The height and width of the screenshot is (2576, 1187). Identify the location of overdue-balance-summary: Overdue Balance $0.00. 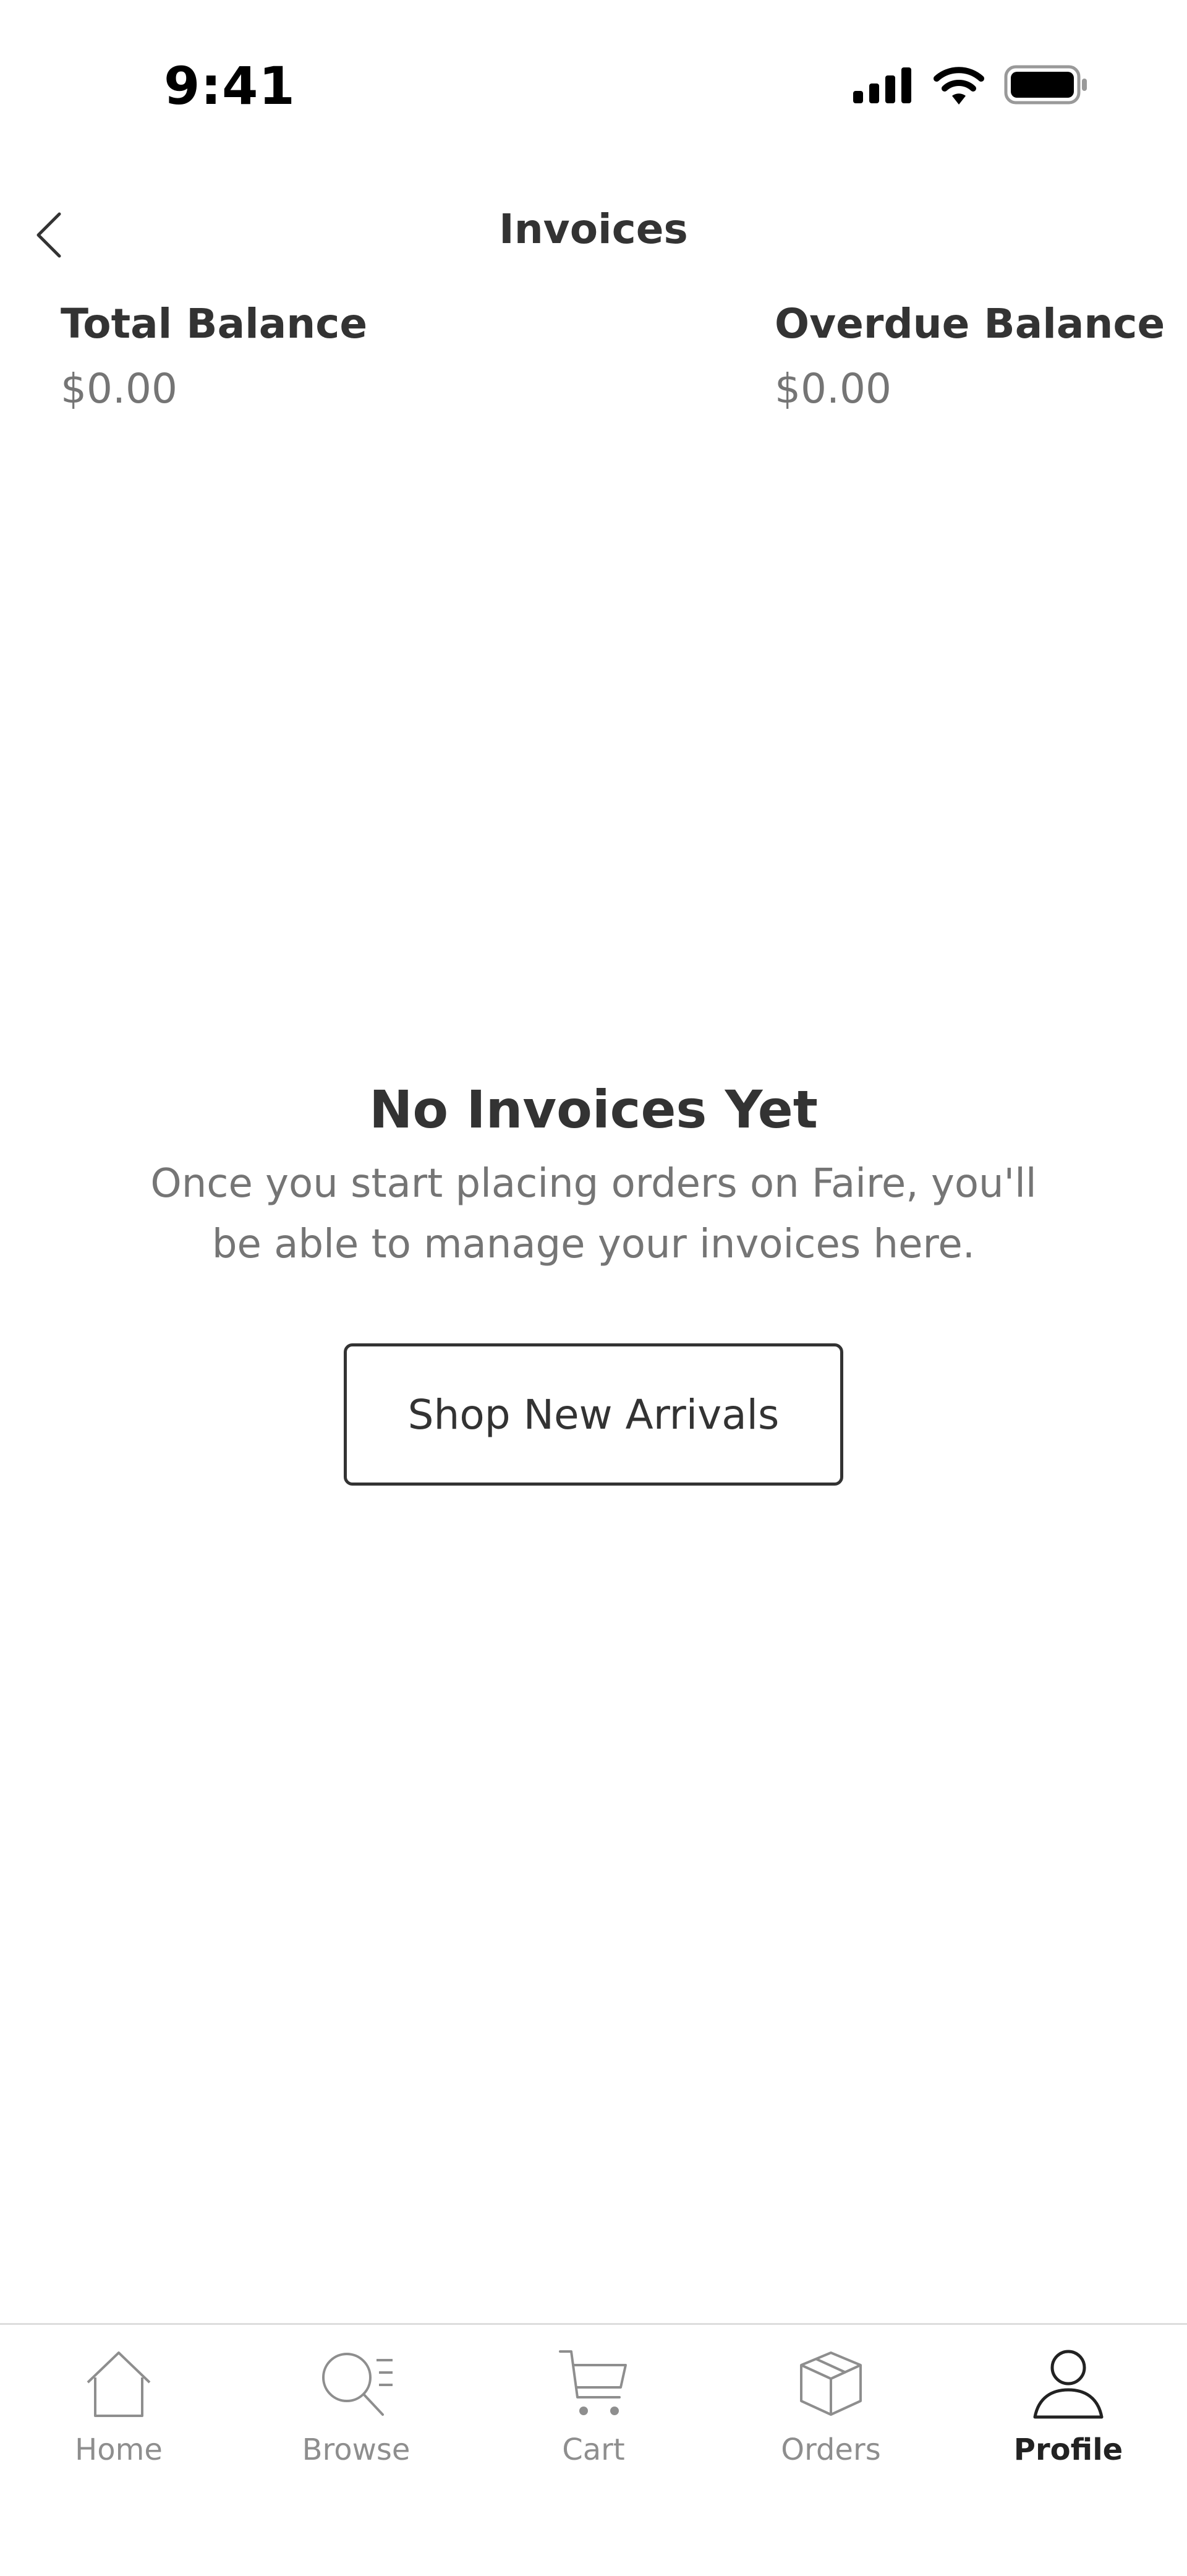
(970, 356).